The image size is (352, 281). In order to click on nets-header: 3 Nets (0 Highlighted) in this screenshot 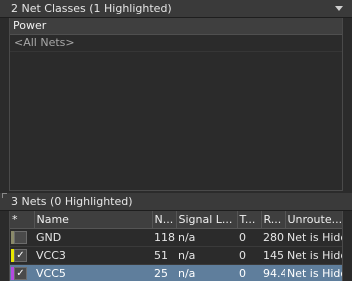, I will do `click(176, 202)`.